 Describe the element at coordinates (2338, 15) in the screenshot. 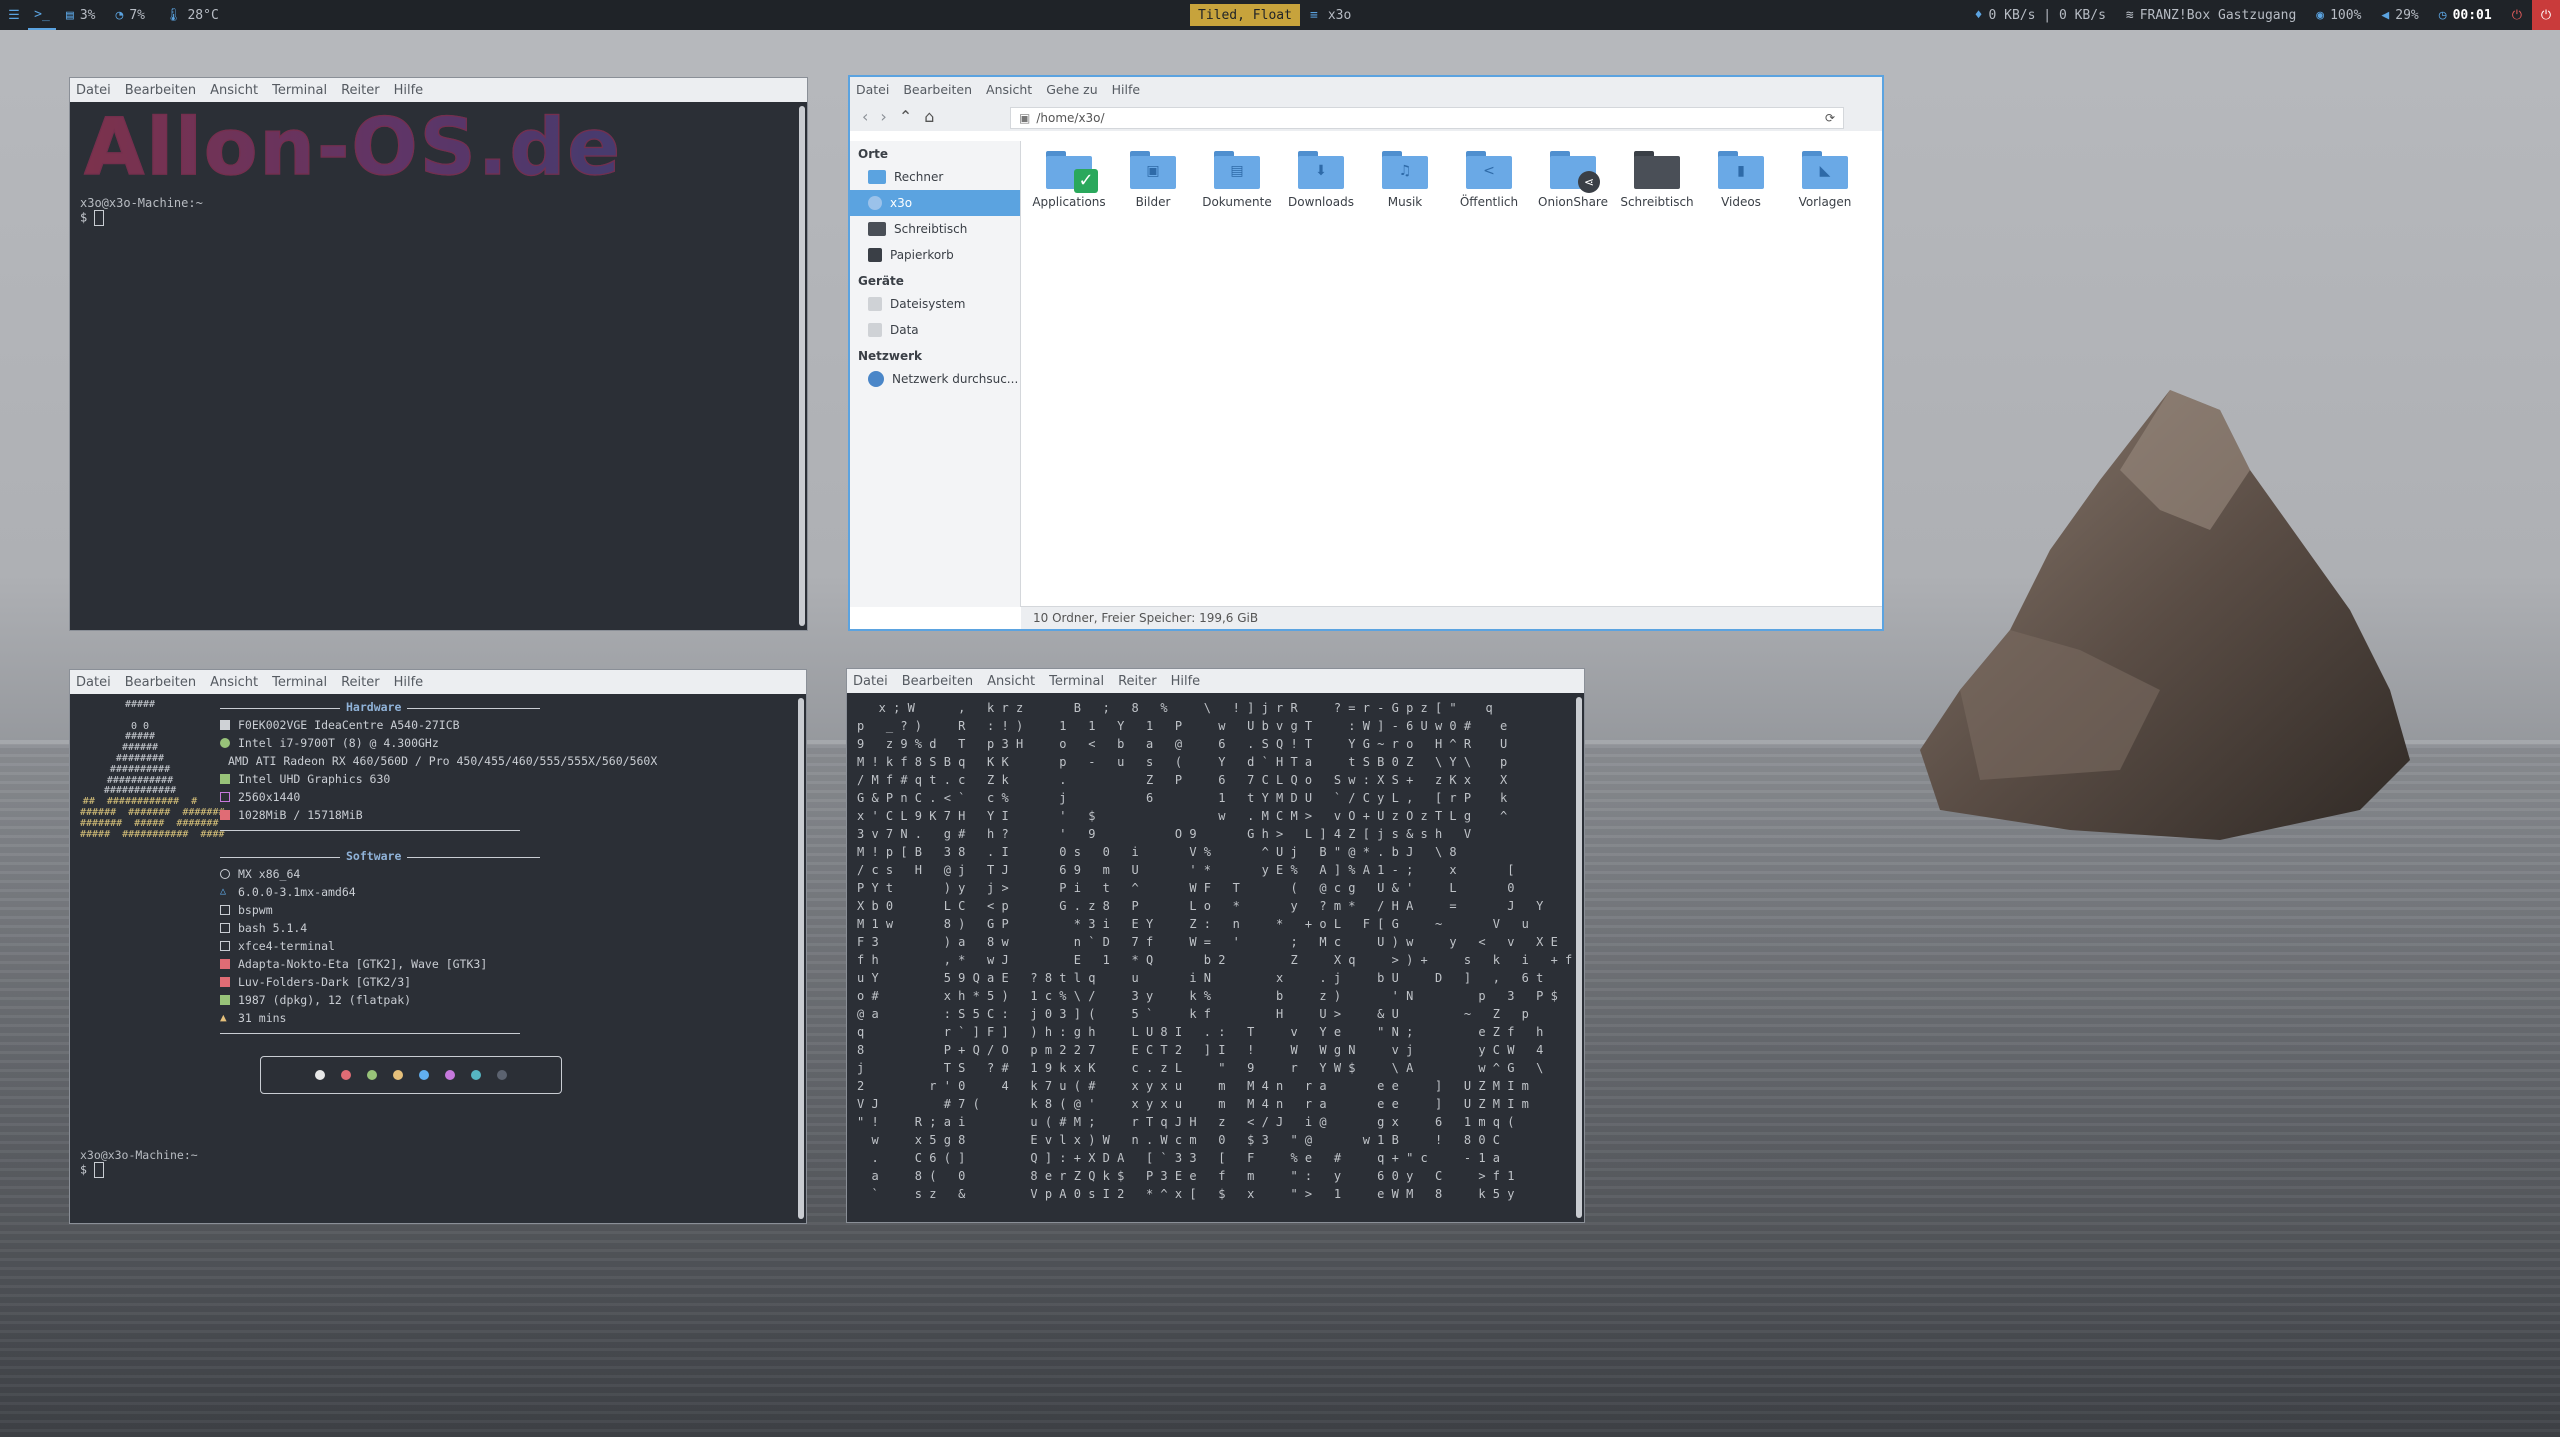

I see `brightness-indicator: ◉ 100%` at that location.